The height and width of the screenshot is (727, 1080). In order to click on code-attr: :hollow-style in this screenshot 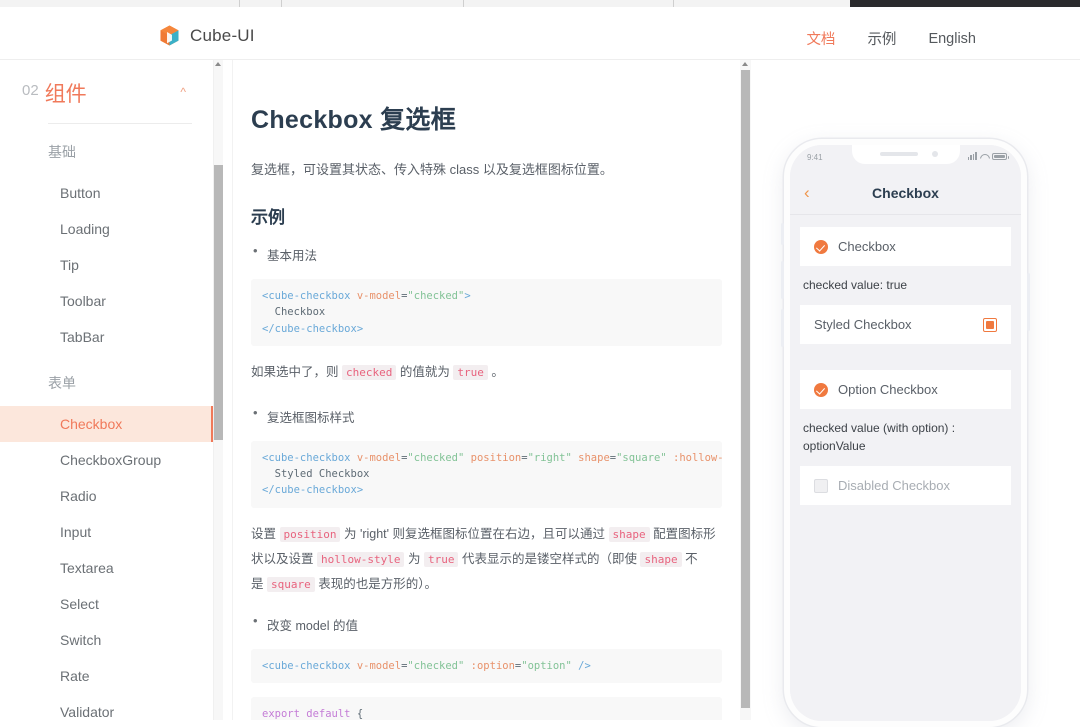, I will do `click(697, 457)`.